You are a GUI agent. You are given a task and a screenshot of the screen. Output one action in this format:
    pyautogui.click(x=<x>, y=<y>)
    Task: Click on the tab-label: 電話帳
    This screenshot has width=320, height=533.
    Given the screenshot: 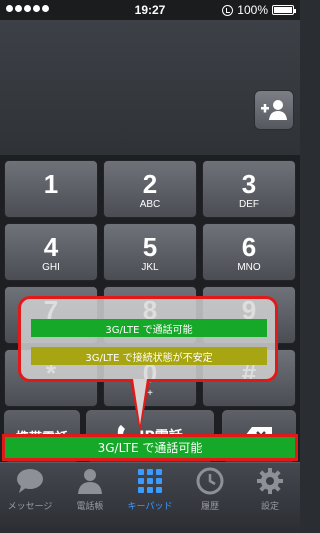 What is the action you would take?
    pyautogui.click(x=90, y=507)
    